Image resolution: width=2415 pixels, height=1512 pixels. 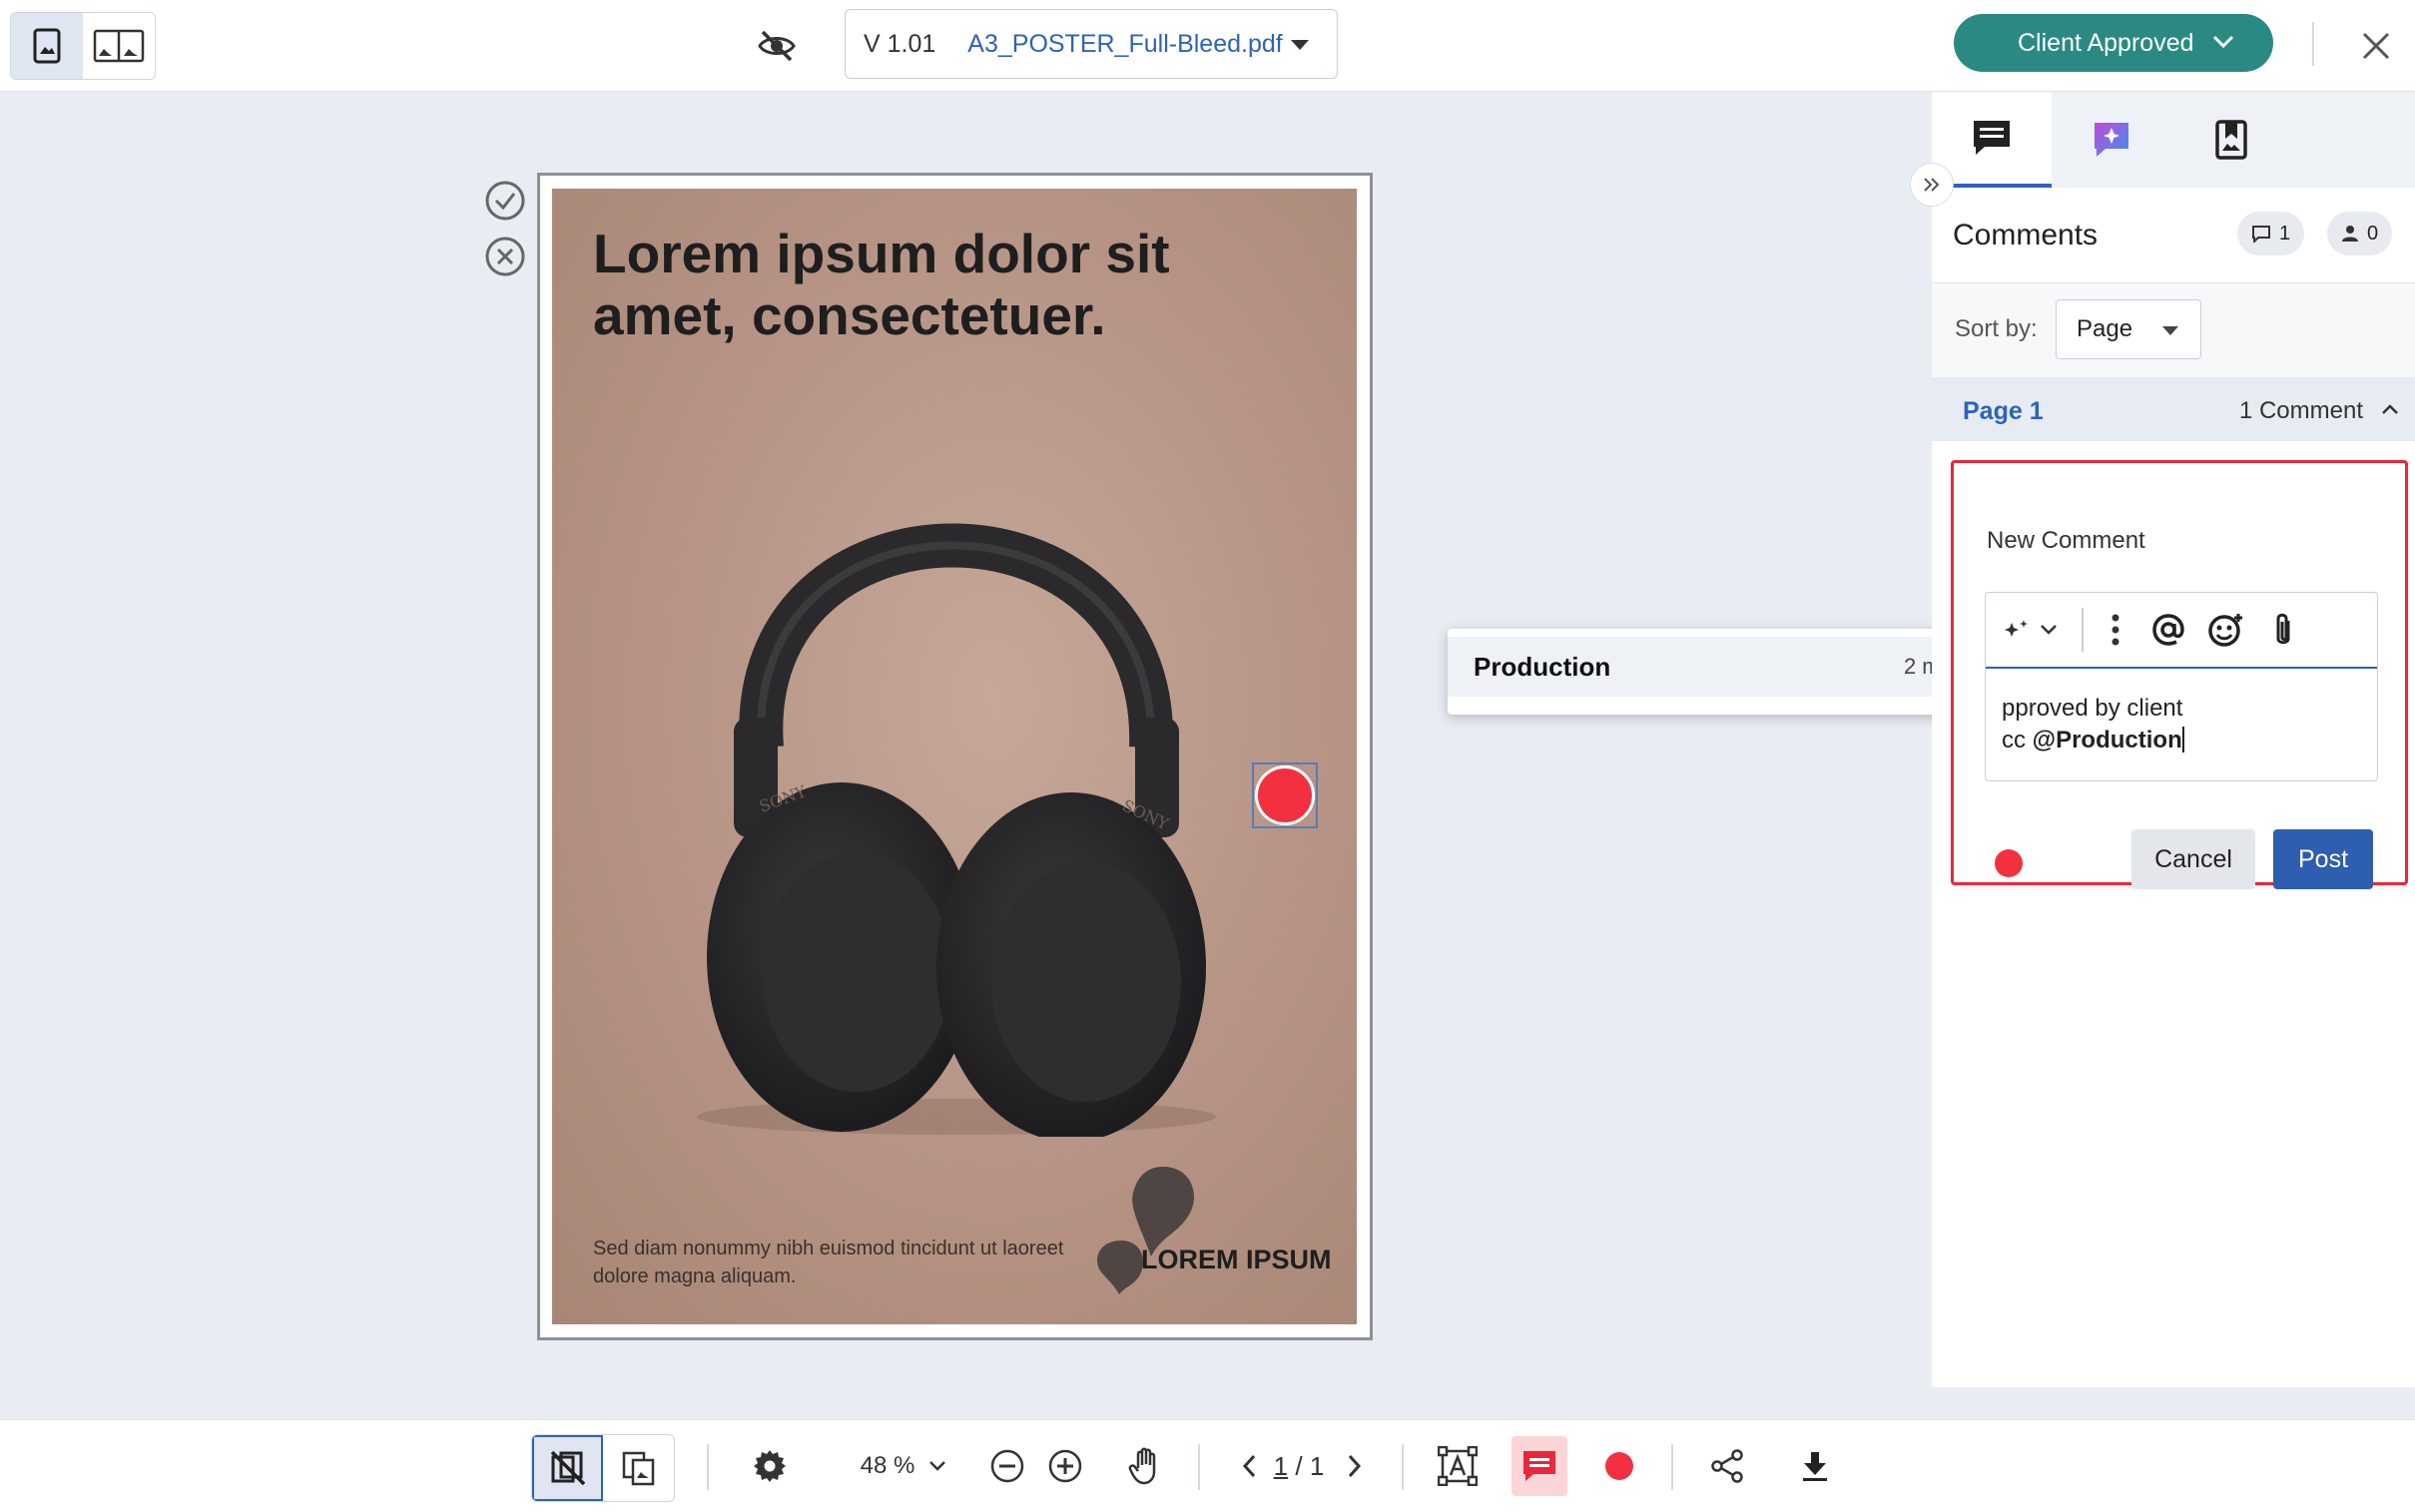 What do you see at coordinates (1146, 1466) in the screenshot?
I see `pan-tool-button` at bounding box center [1146, 1466].